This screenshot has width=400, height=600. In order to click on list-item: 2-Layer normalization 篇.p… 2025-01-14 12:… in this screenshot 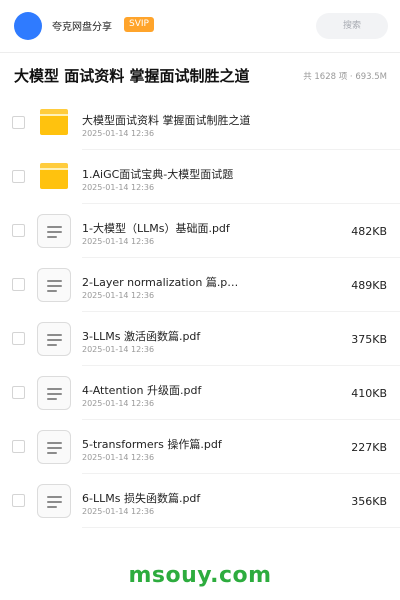, I will do `click(200, 285)`.